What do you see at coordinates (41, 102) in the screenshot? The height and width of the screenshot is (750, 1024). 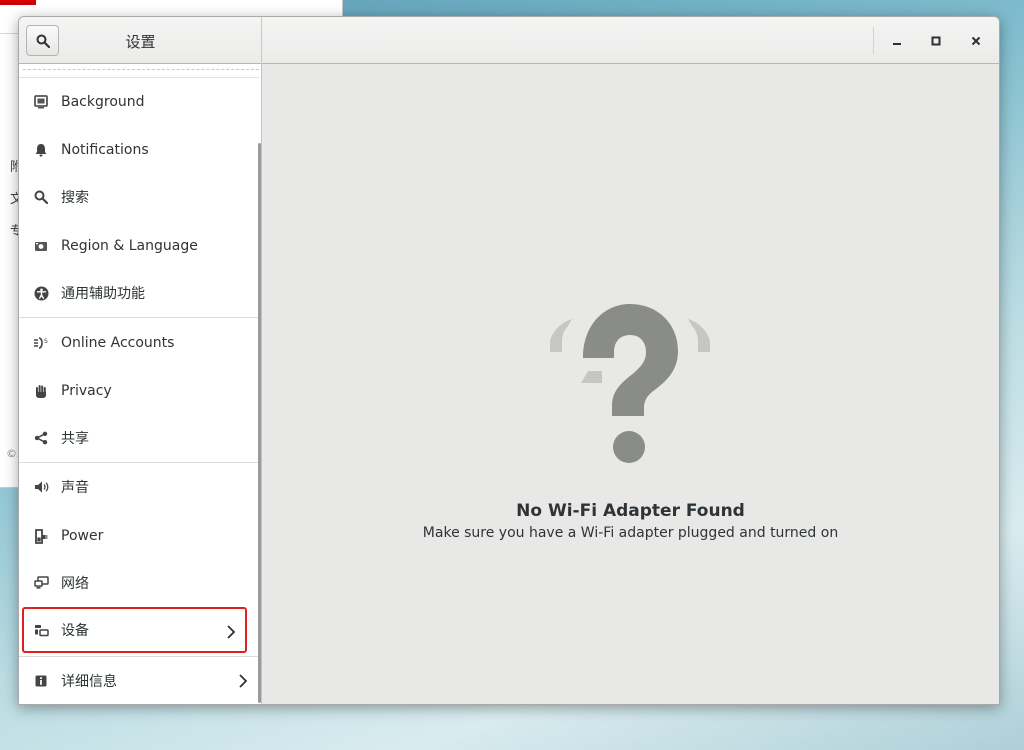 I see `background-icon` at bounding box center [41, 102].